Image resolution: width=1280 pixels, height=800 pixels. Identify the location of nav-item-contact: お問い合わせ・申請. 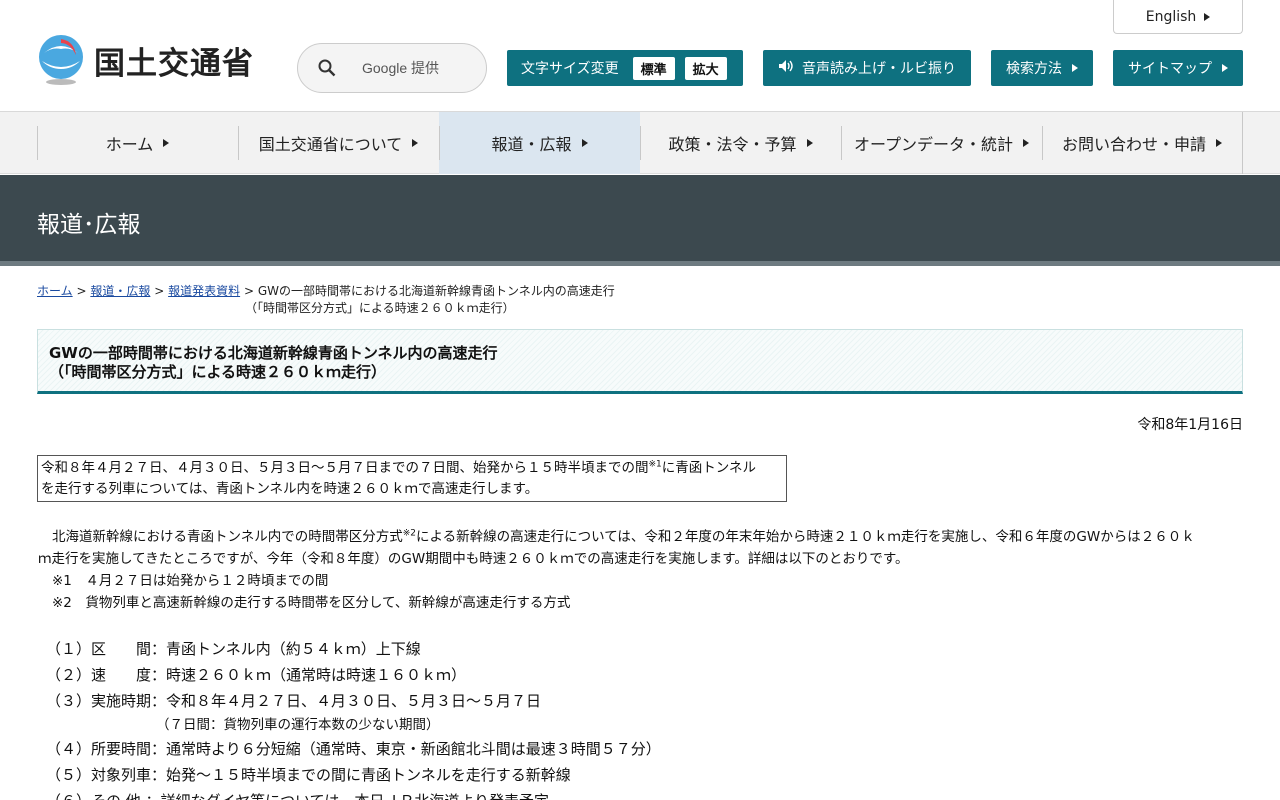
(1142, 143).